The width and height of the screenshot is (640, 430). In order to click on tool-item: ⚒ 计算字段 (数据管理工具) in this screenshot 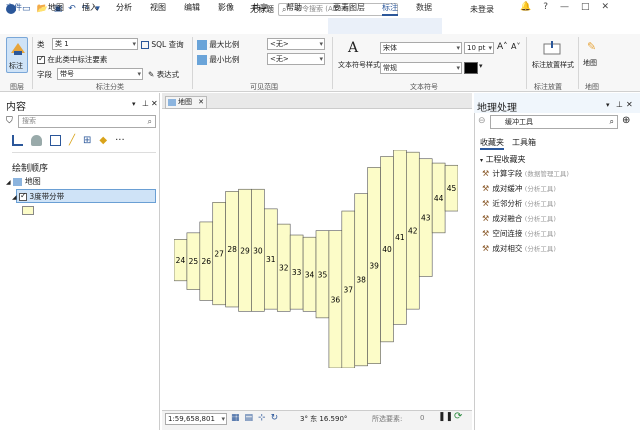, I will do `click(525, 173)`.